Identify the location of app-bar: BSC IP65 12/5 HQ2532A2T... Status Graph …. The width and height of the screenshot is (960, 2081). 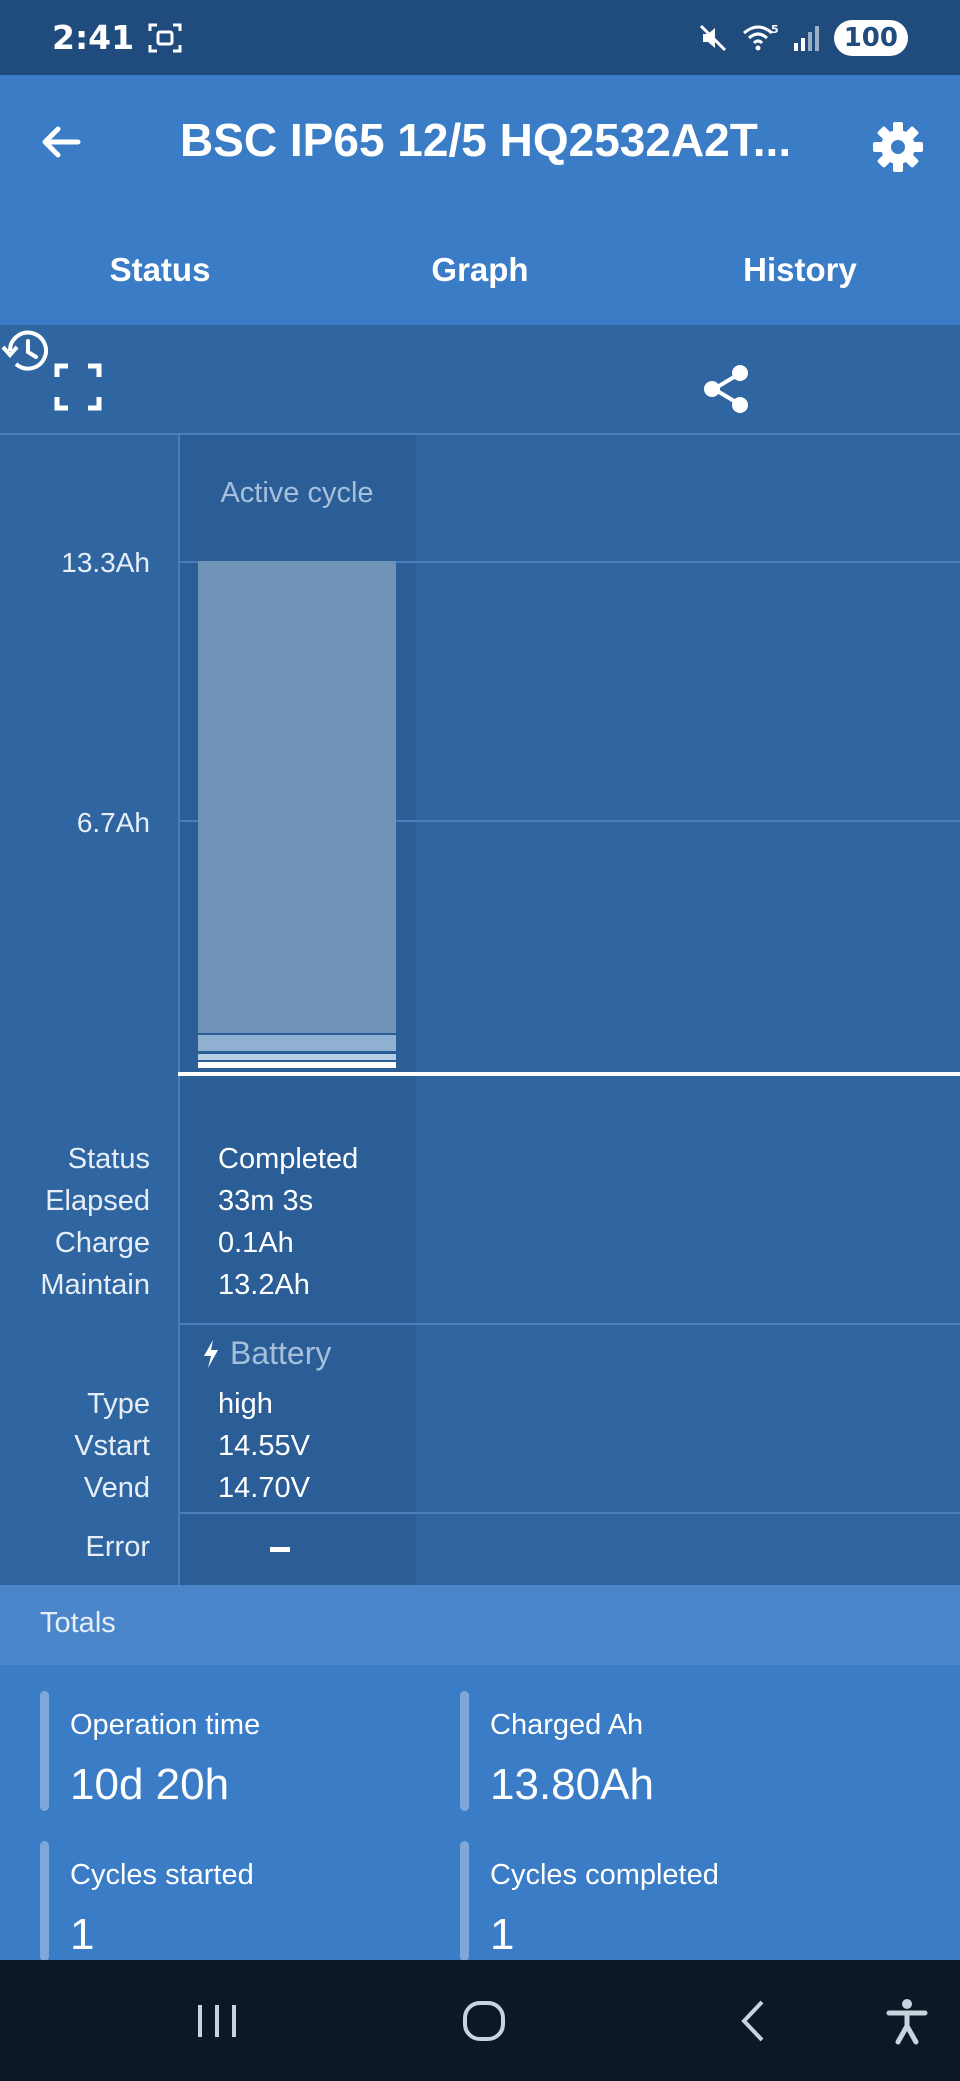
(480, 200).